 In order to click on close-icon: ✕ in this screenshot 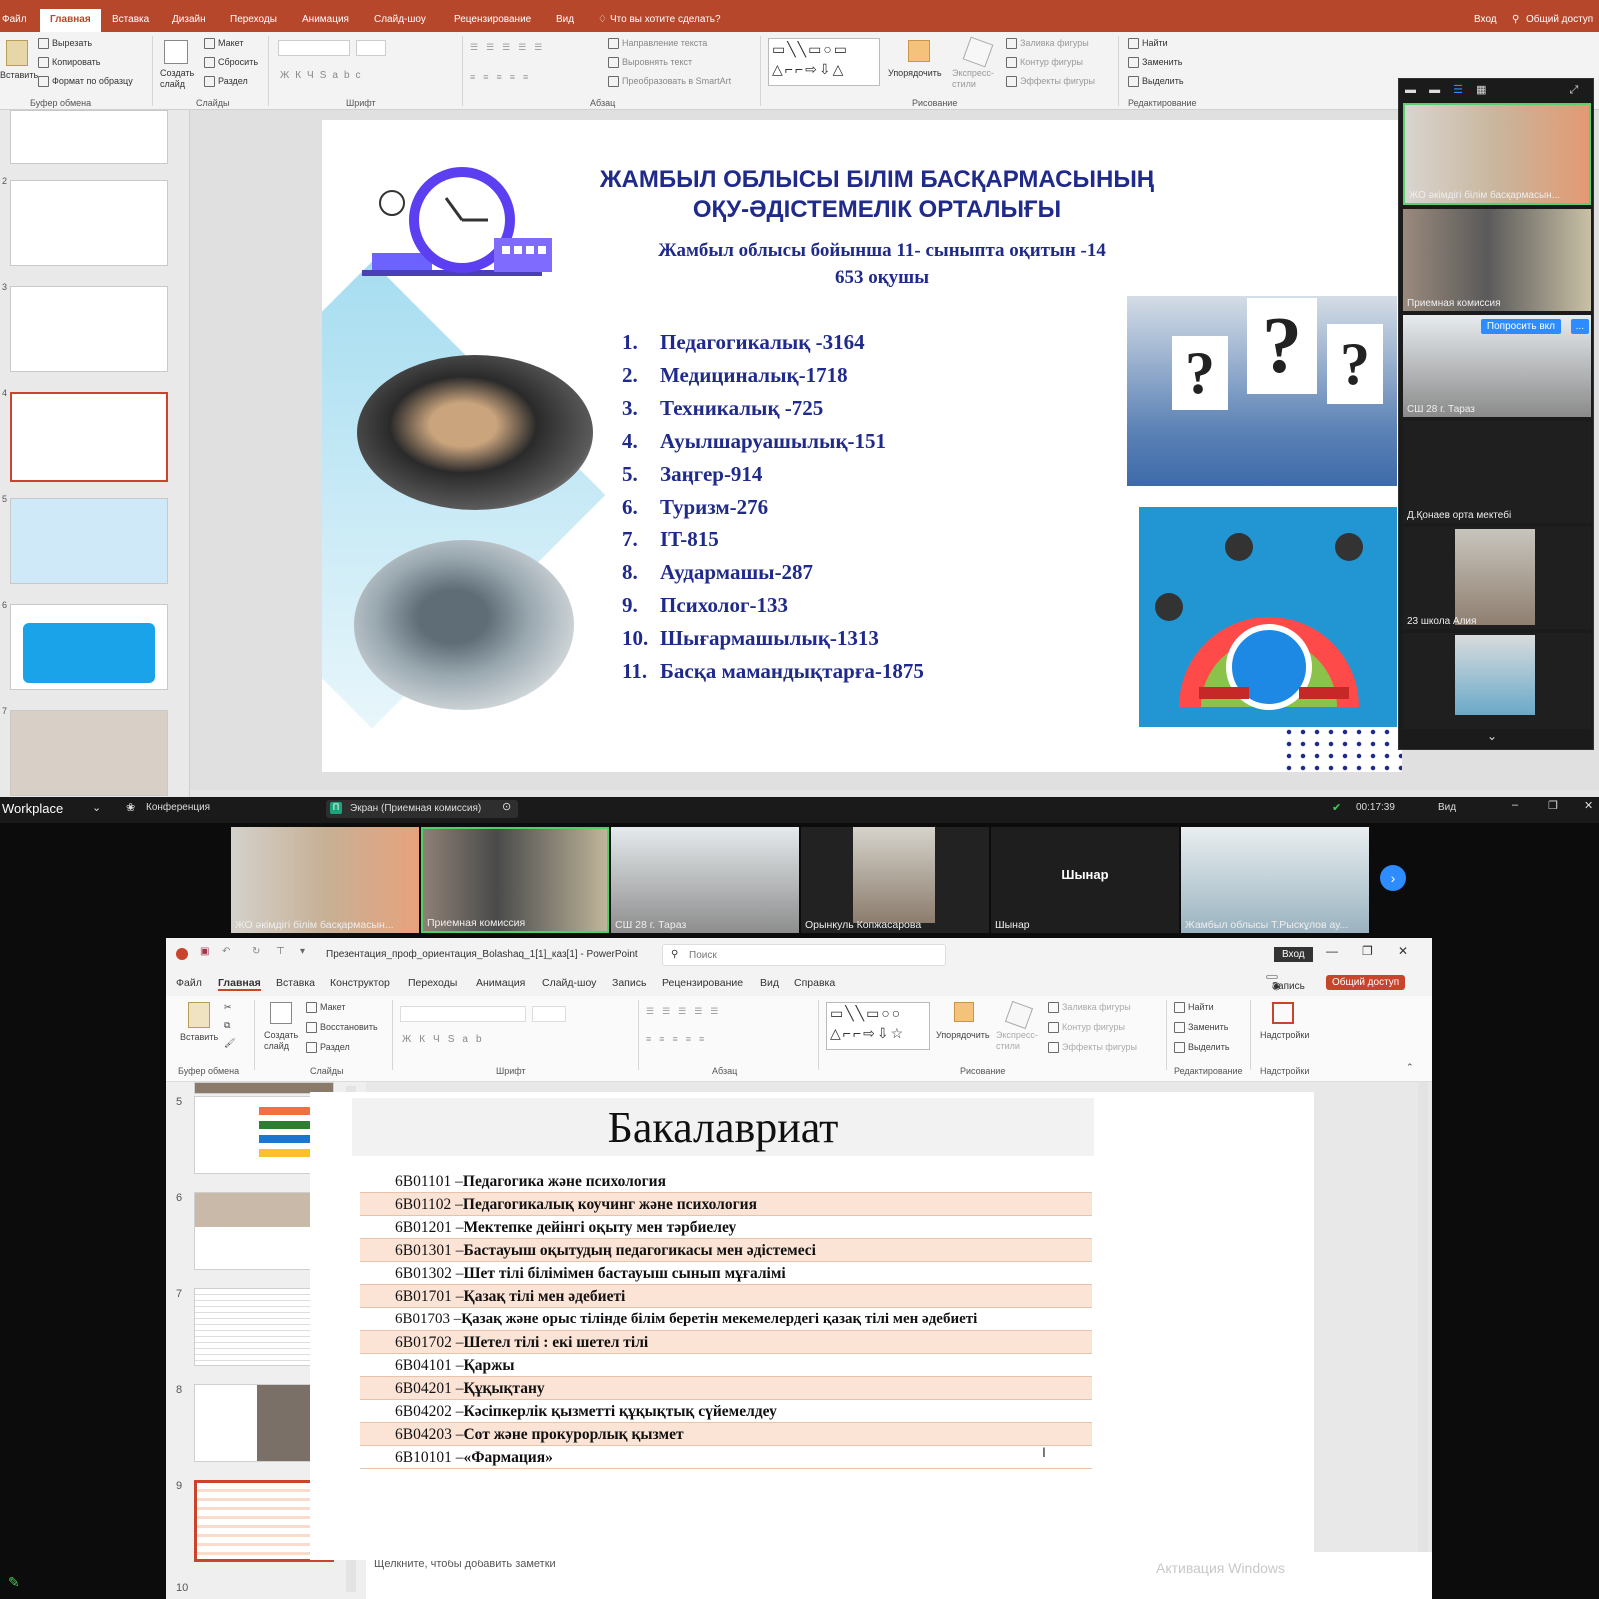, I will do `click(1588, 805)`.